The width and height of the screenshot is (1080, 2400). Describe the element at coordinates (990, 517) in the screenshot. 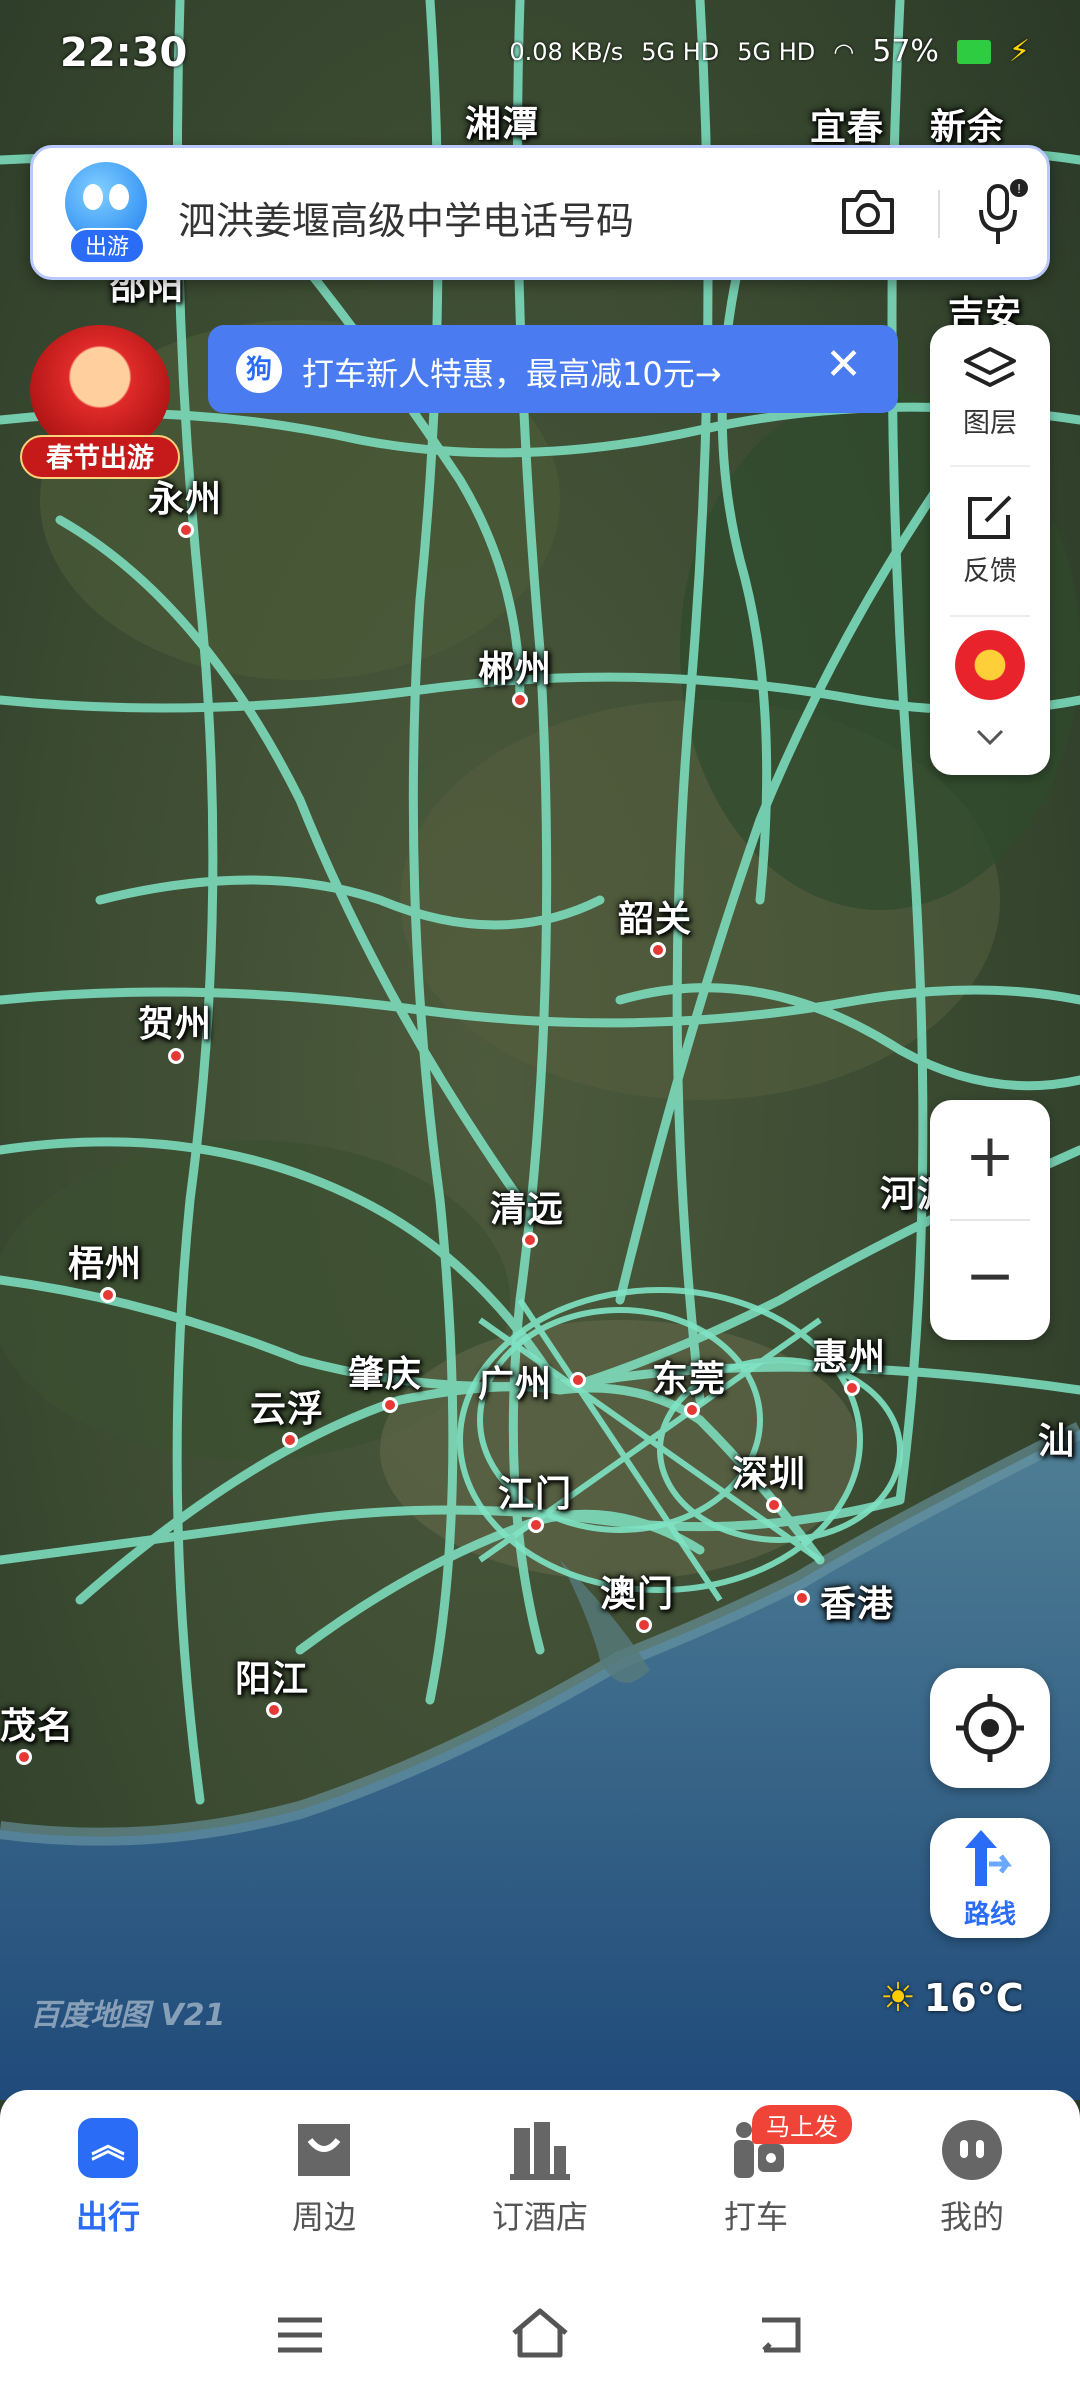

I see `feedback-icon` at that location.